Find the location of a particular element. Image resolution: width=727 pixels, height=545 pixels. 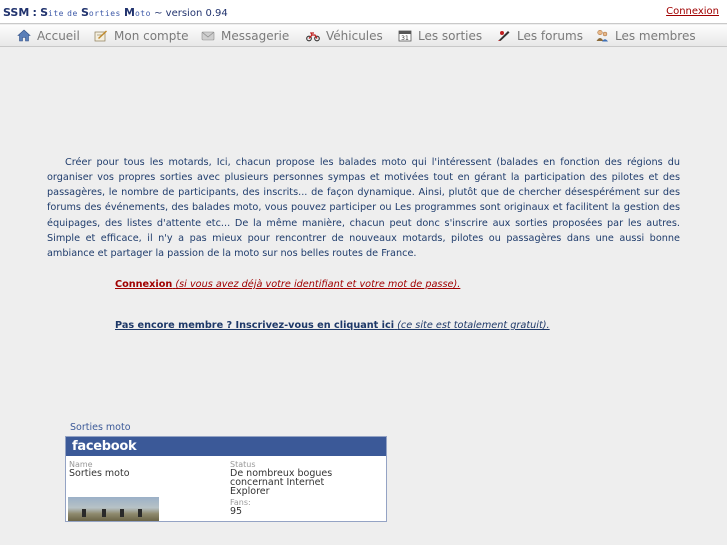

account-icon is located at coordinates (101, 35).